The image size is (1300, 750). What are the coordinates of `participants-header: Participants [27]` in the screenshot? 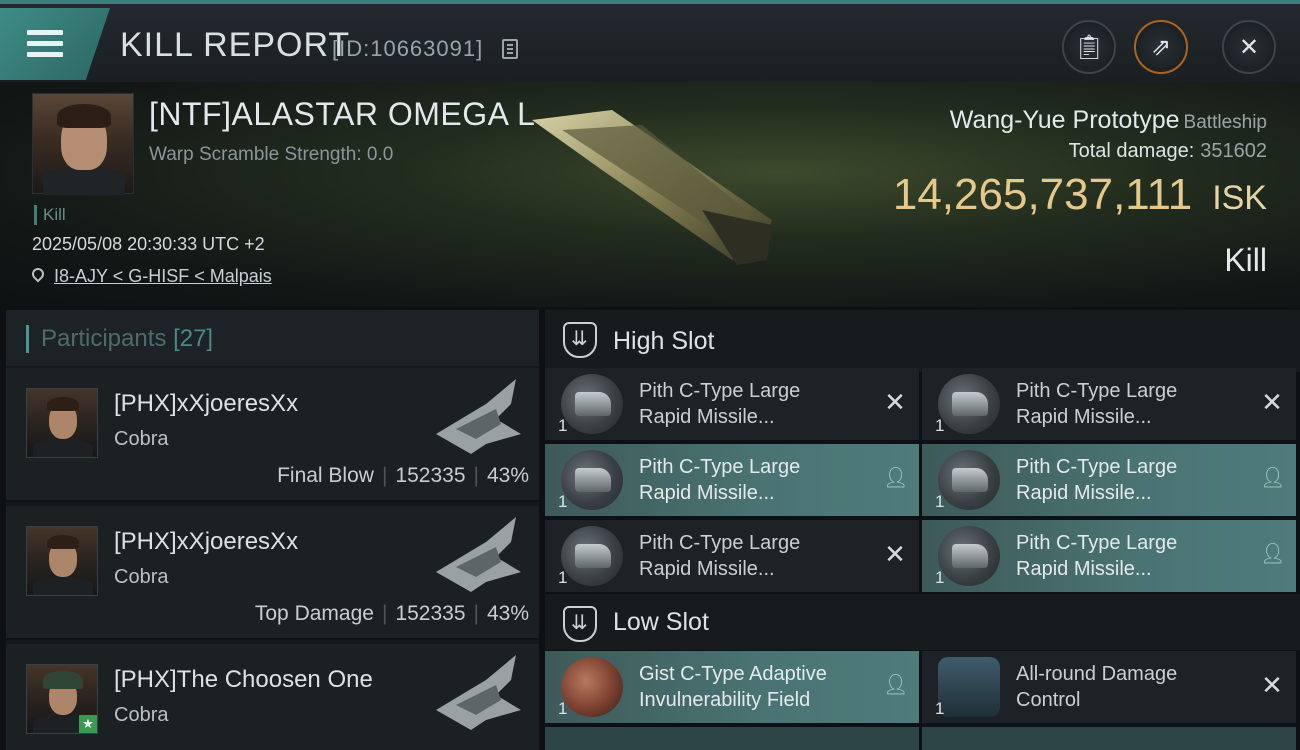 It's located at (272, 338).